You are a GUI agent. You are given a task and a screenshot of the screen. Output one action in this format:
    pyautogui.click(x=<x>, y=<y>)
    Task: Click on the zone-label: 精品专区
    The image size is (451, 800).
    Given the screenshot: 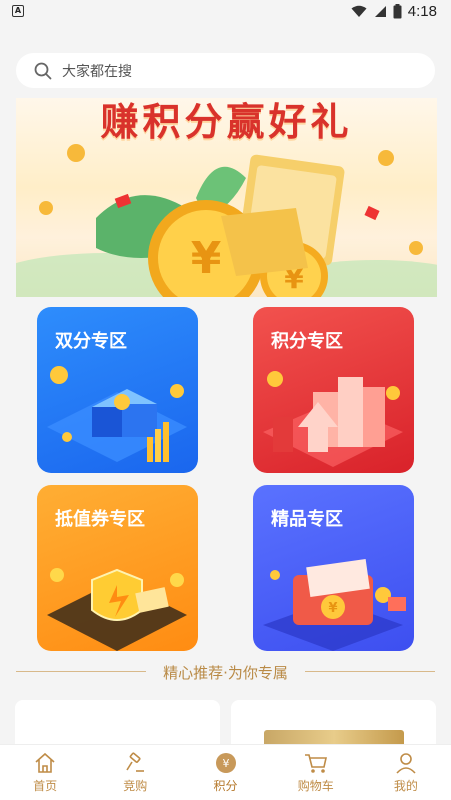 What is the action you would take?
    pyautogui.click(x=307, y=519)
    